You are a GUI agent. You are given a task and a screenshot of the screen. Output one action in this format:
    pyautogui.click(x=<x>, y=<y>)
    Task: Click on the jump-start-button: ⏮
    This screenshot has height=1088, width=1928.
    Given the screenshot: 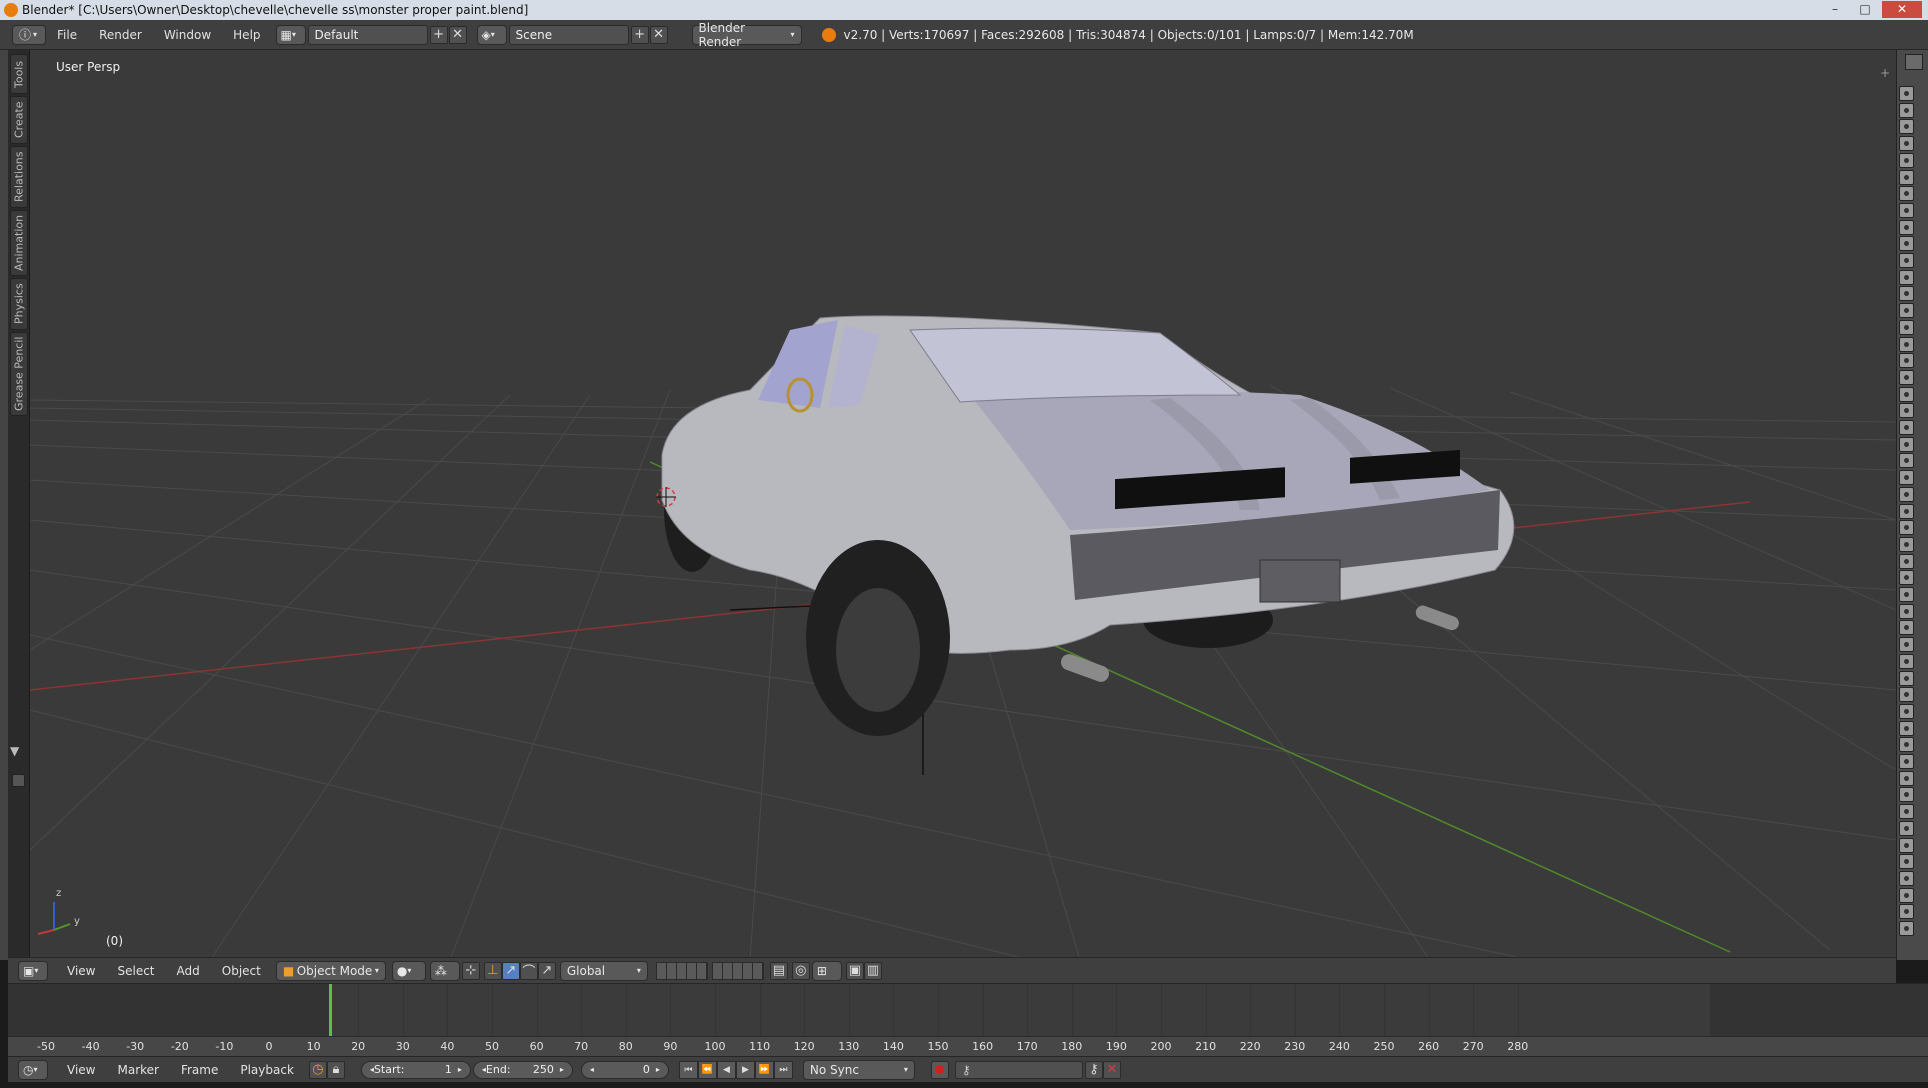 What is the action you would take?
    pyautogui.click(x=688, y=1069)
    